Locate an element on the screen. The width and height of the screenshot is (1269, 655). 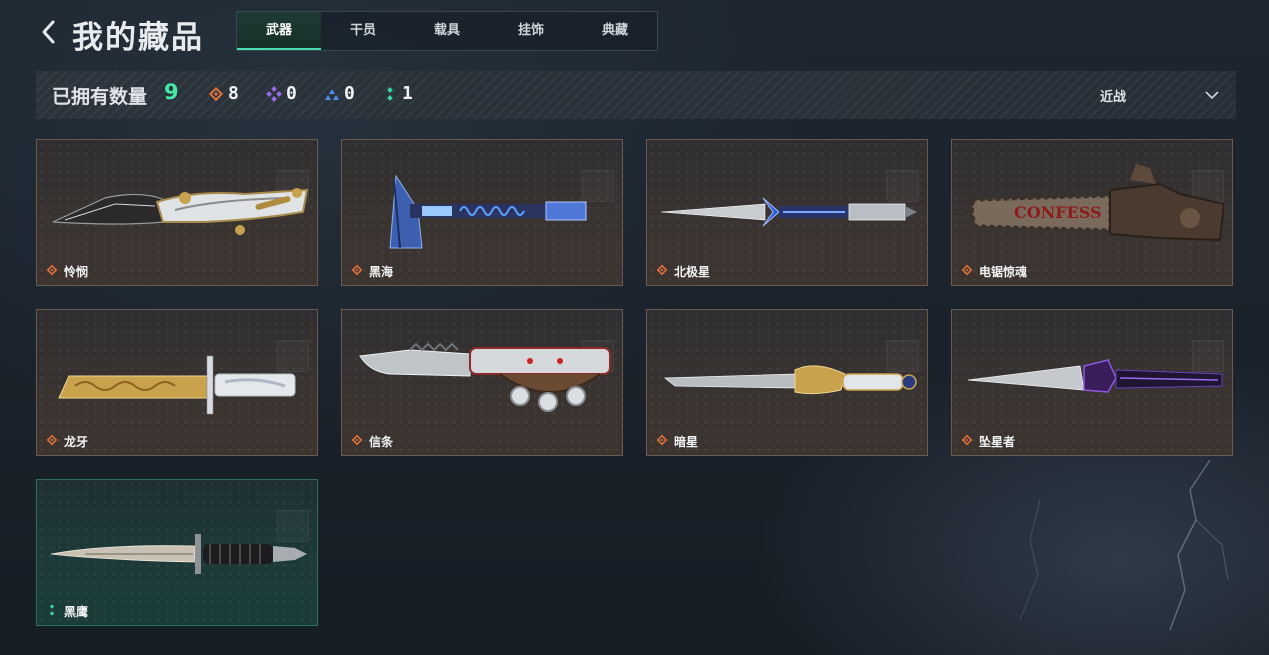
blue-count: 0 is located at coordinates (349, 93).